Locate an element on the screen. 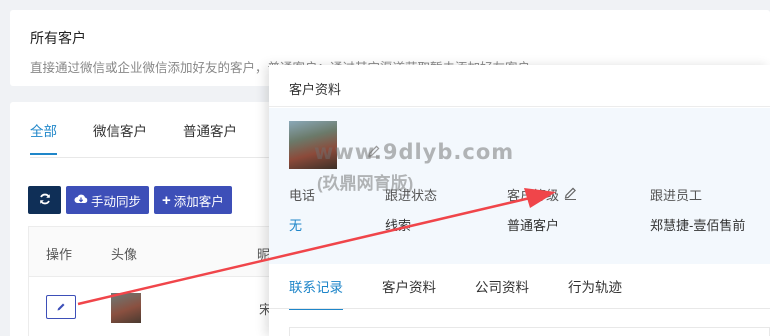 The width and height of the screenshot is (770, 336). customer-level-field: 客户等级 is located at coordinates (542, 194).